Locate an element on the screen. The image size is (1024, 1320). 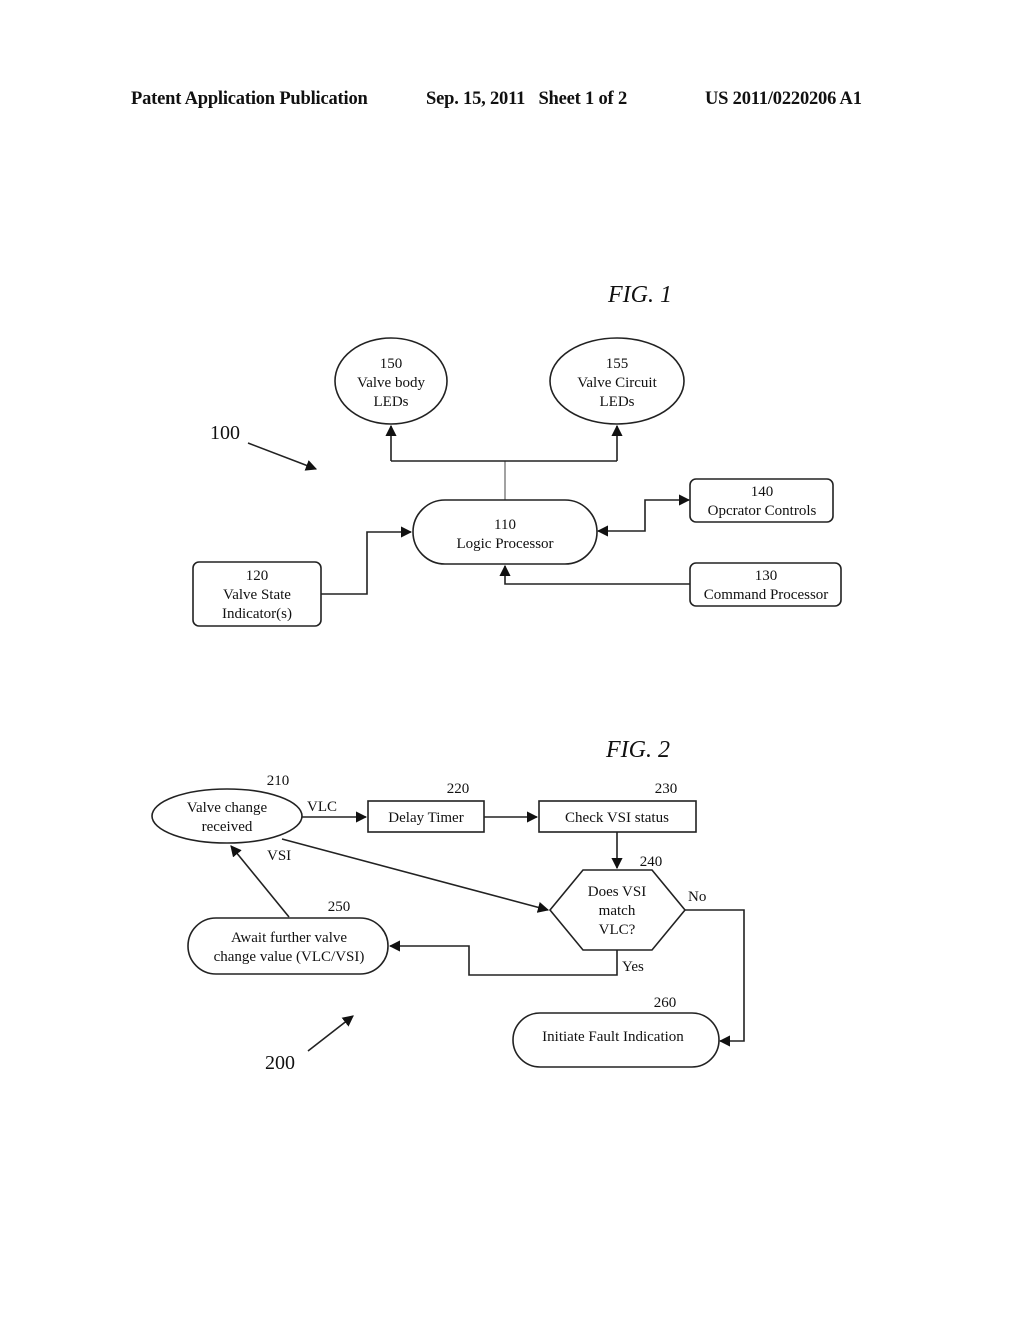
node-155-num: 155 is located at coordinates (617, 364).